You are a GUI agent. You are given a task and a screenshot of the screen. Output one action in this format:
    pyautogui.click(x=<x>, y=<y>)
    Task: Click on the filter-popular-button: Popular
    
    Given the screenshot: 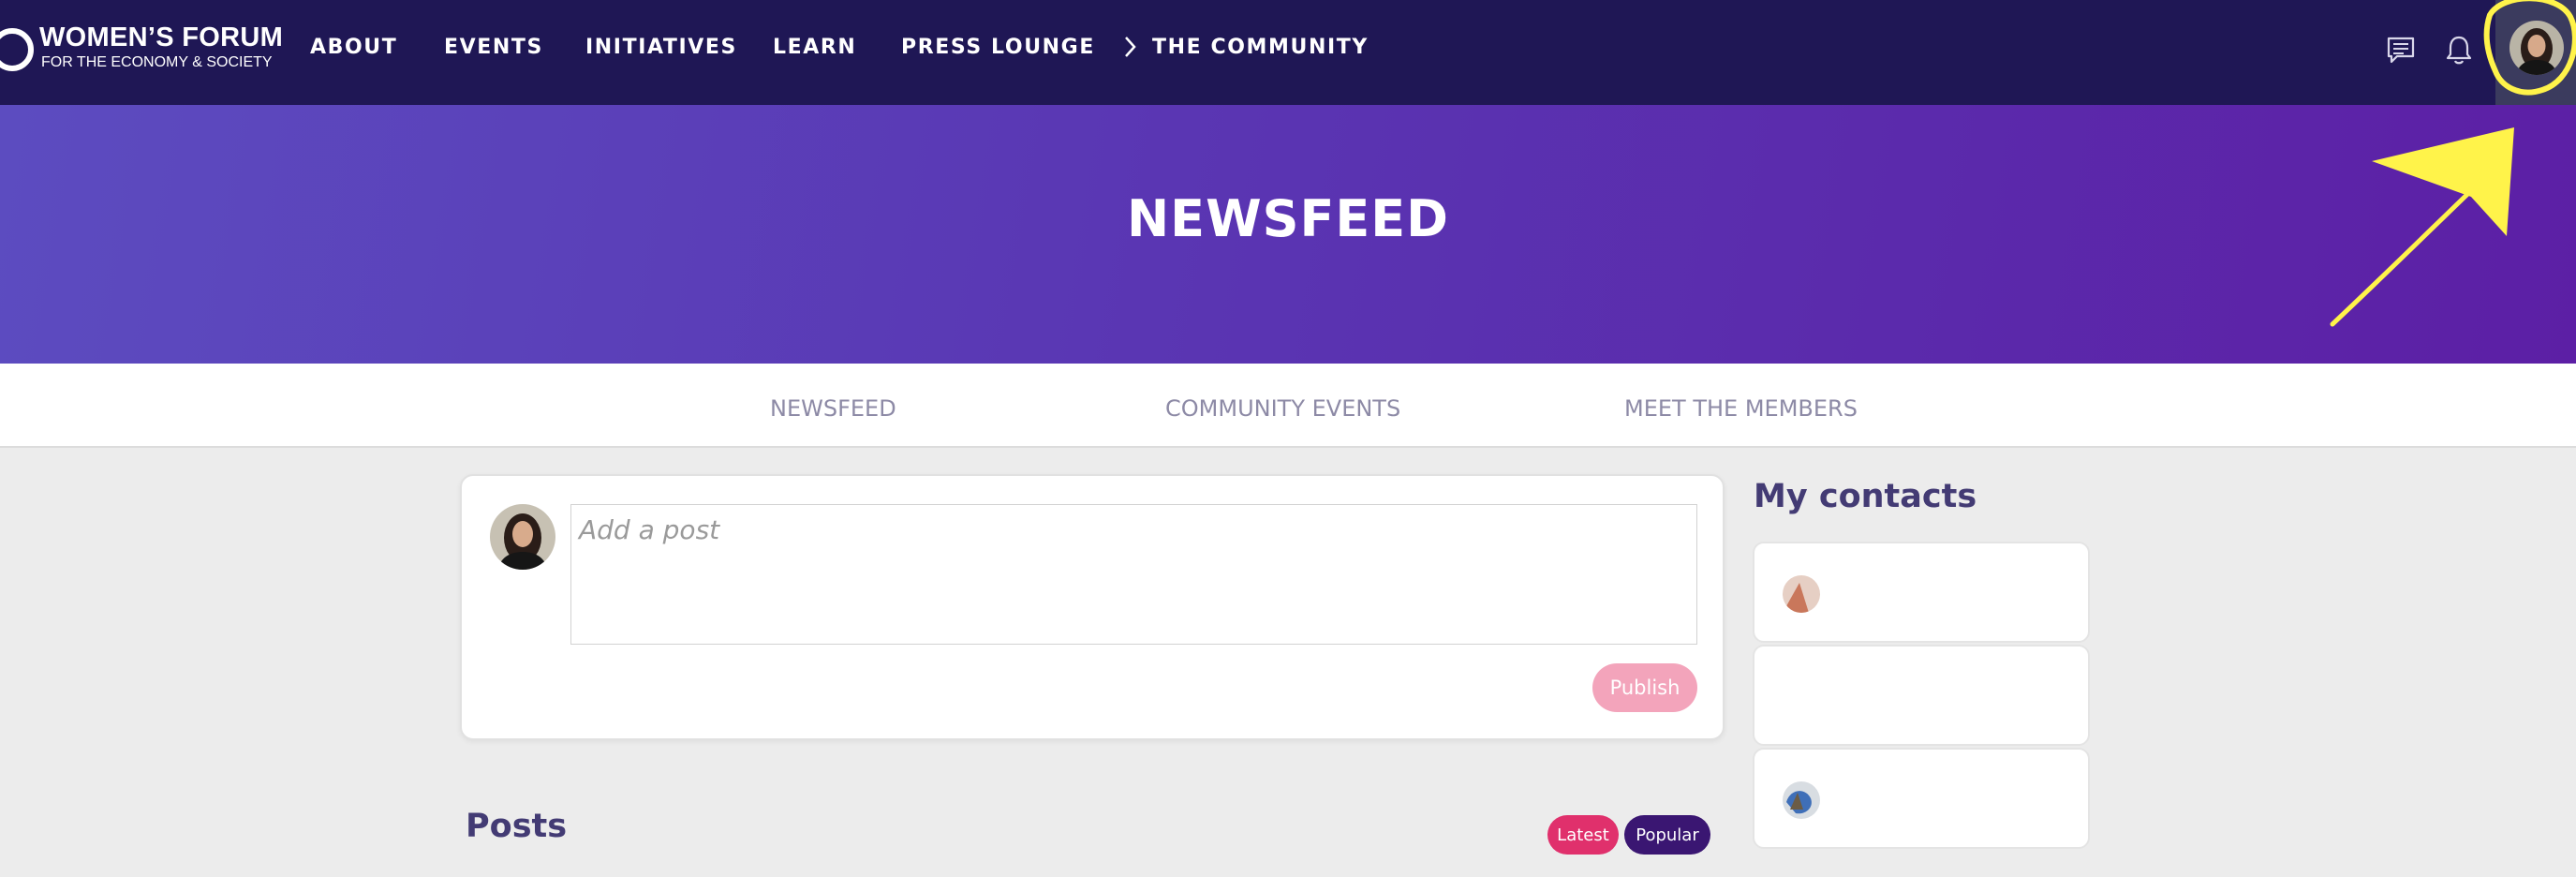 What is the action you would take?
    pyautogui.click(x=1667, y=835)
    